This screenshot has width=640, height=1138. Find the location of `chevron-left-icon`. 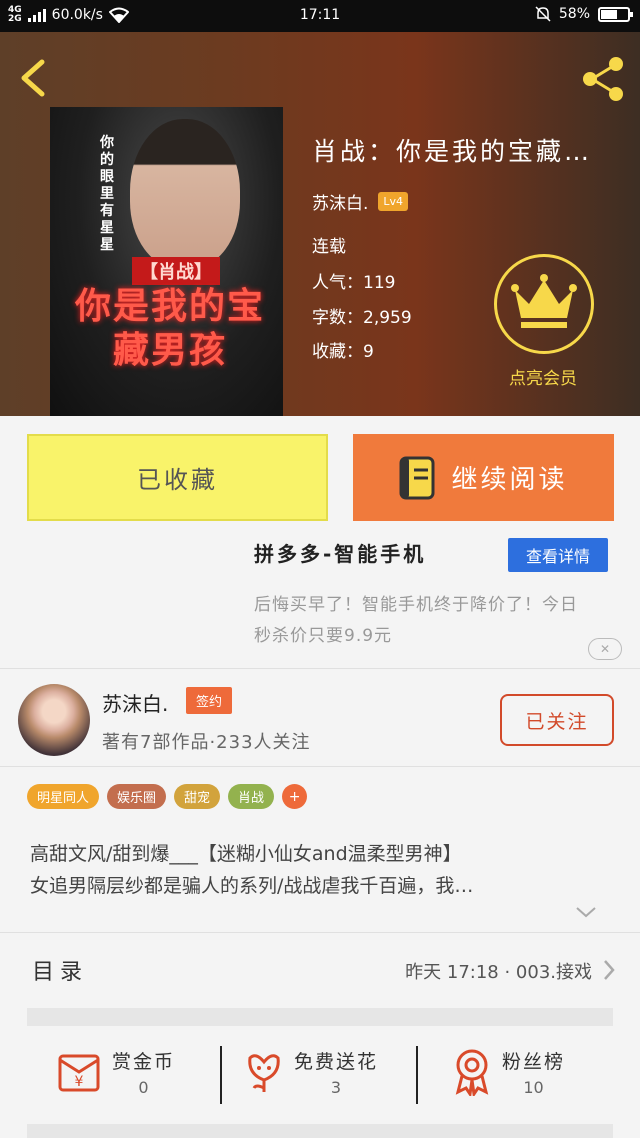

chevron-left-icon is located at coordinates (33, 78).